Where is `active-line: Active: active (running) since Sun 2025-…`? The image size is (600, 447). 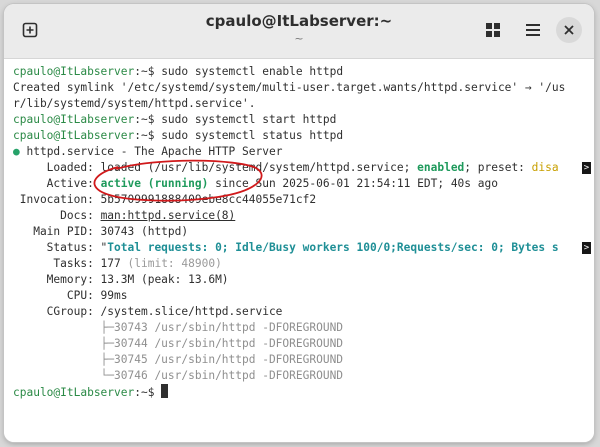
active-line: Active: active (running) since Sun 2025-… is located at coordinates (303, 184).